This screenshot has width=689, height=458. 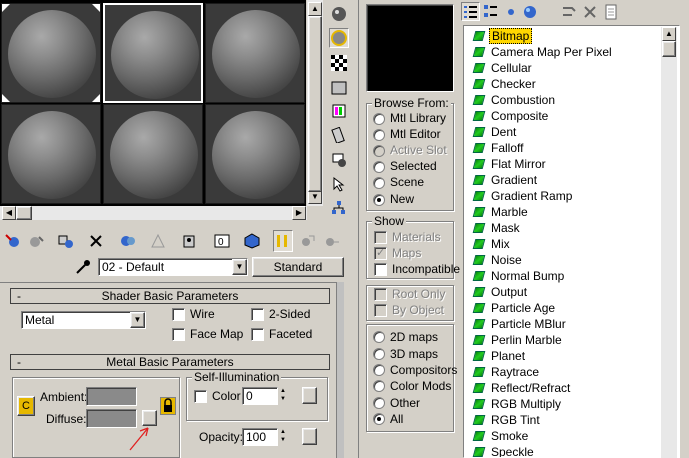 What do you see at coordinates (669, 34) in the screenshot?
I see `map-list-scroll-up-icon: ▲` at bounding box center [669, 34].